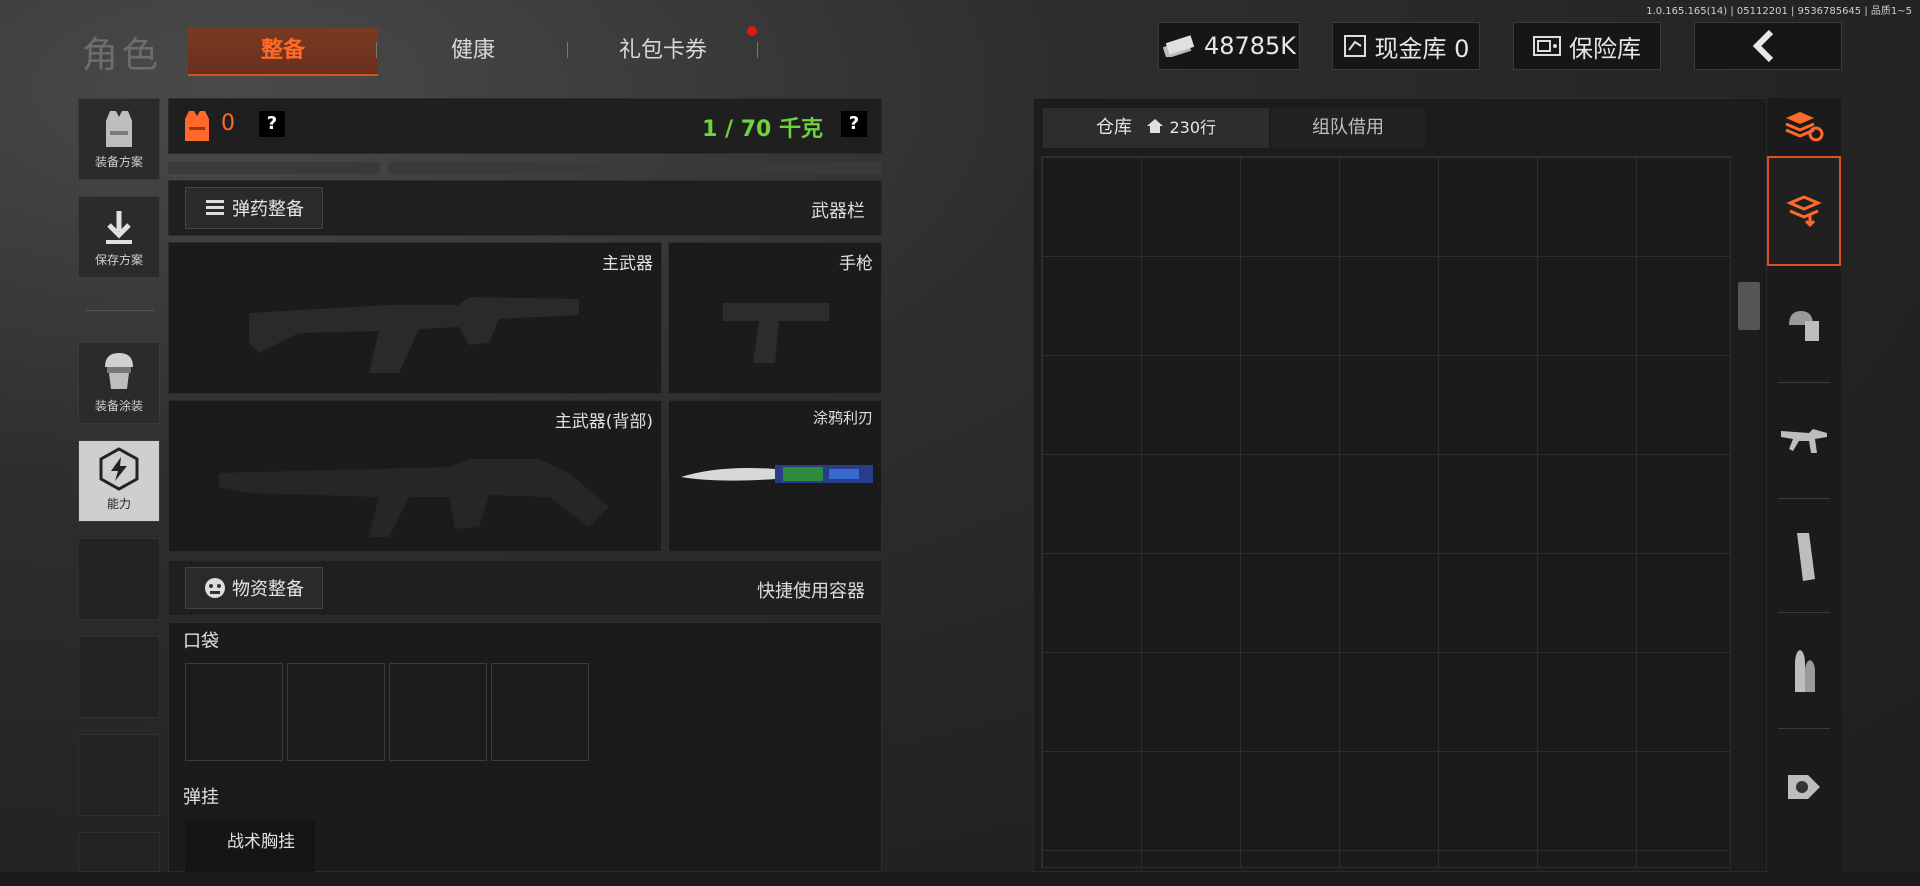  I want to click on sidebar-item-label: 装备方案, so click(118, 162).